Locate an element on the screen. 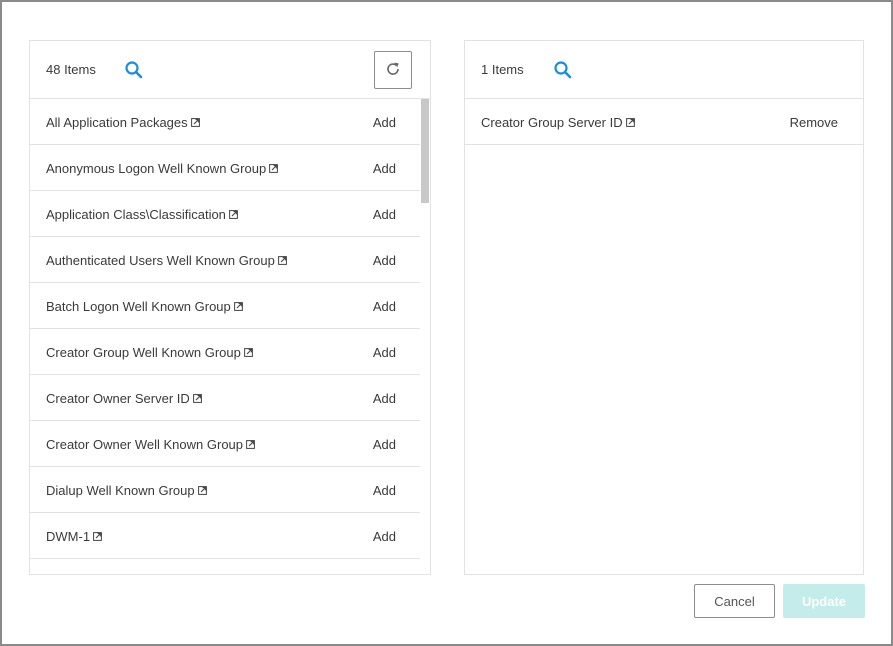 The image size is (893, 646). item-name: Creator Group Well Known Group is located at coordinates (149, 352).